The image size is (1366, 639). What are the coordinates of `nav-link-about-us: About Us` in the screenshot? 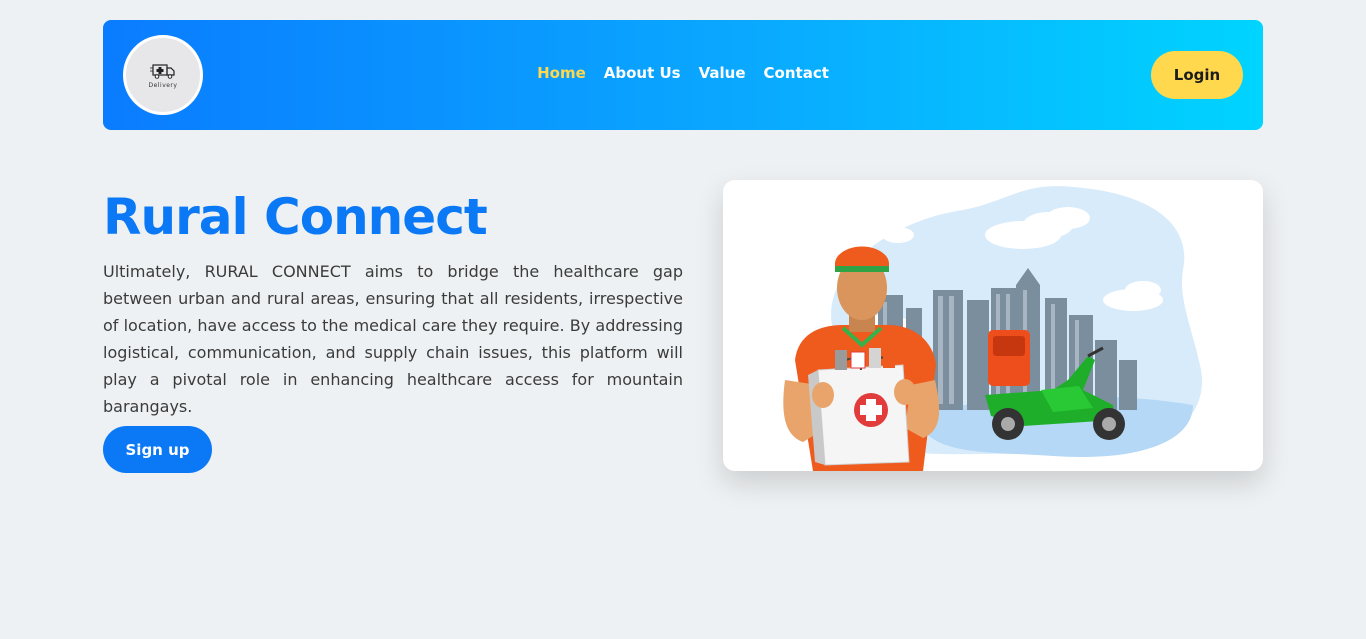 It's located at (642, 73).